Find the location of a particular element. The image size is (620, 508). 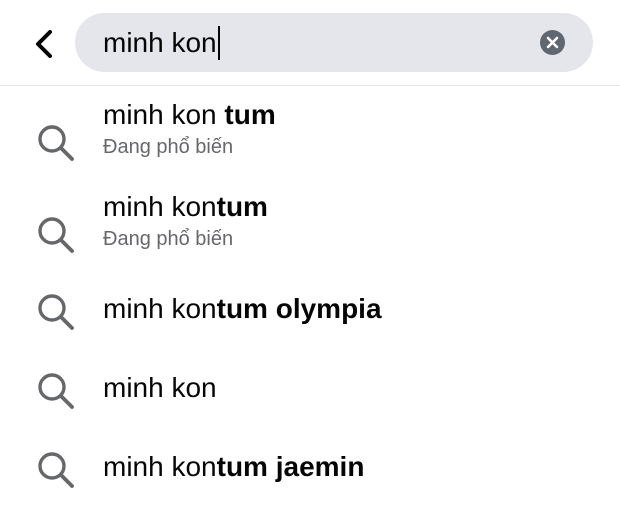

suggestion-title: minh kontum jaemin is located at coordinates (233, 467).